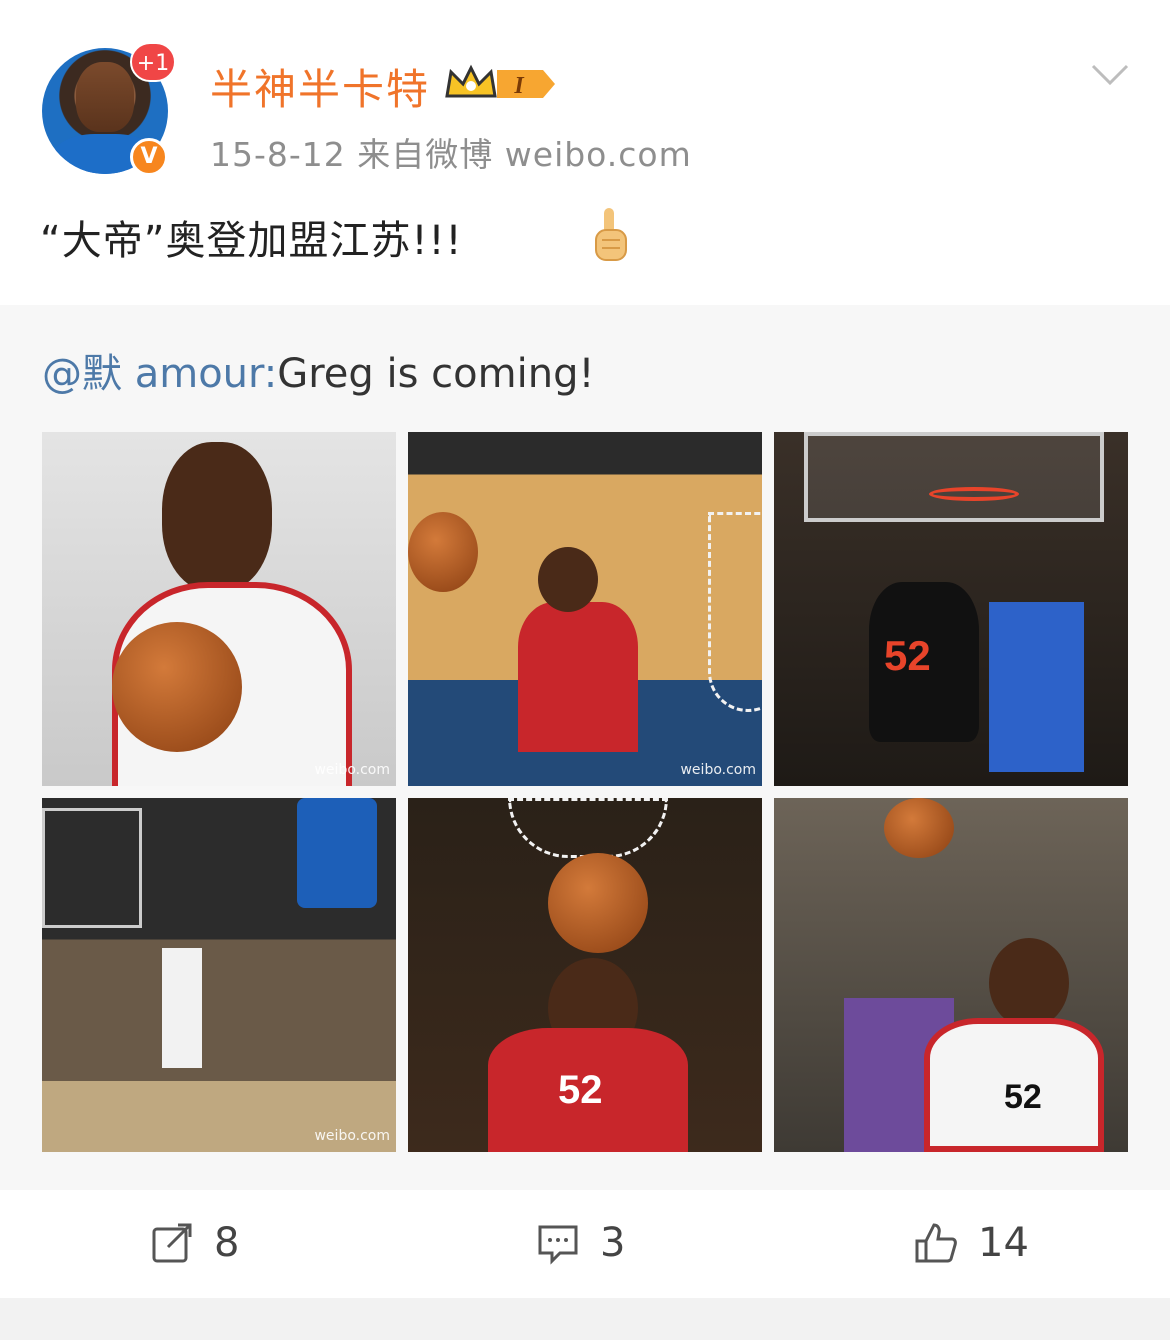 This screenshot has width=1170, height=1340. I want to click on notification-badge: +1, so click(153, 62).